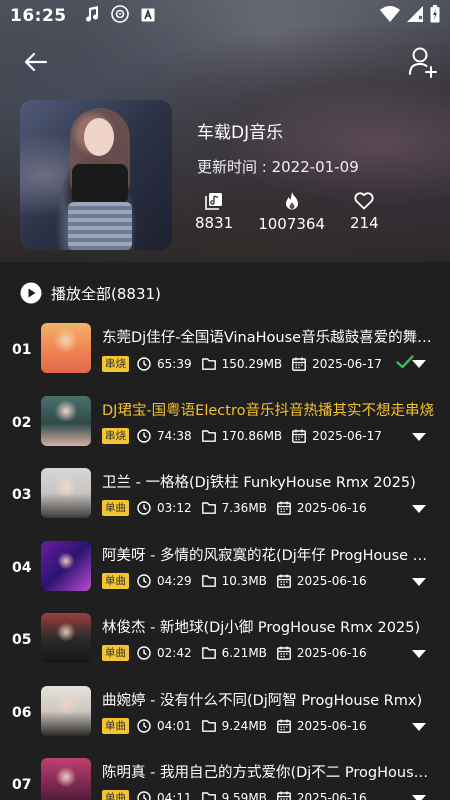 This screenshot has height=800, width=450. Describe the element at coordinates (22, 785) in the screenshot. I see `song-index: 07` at that location.